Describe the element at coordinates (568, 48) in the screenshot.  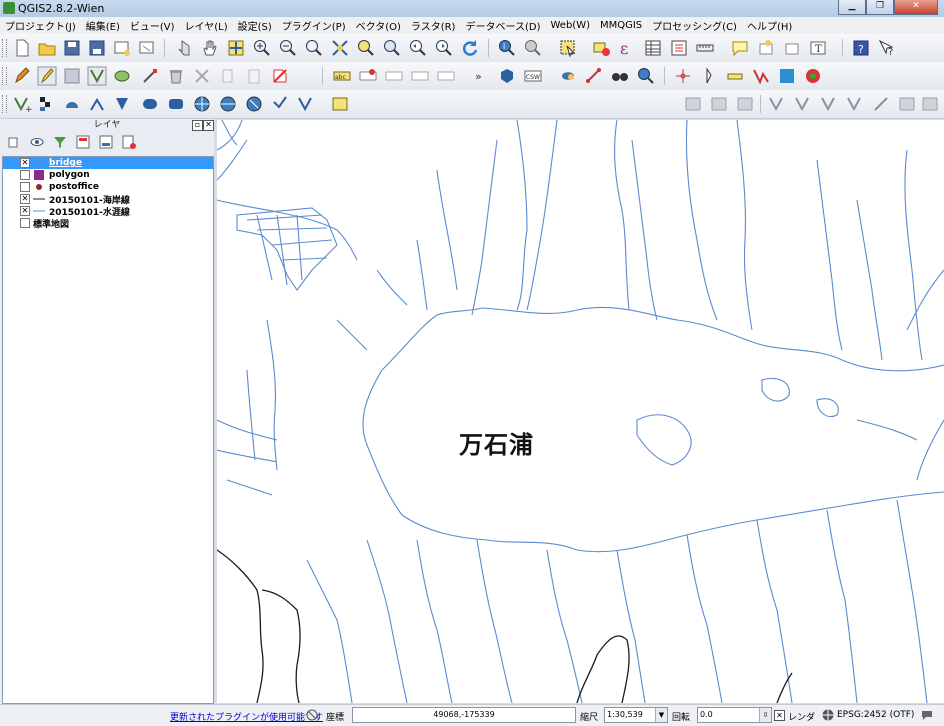
I see `select-features-icon` at that location.